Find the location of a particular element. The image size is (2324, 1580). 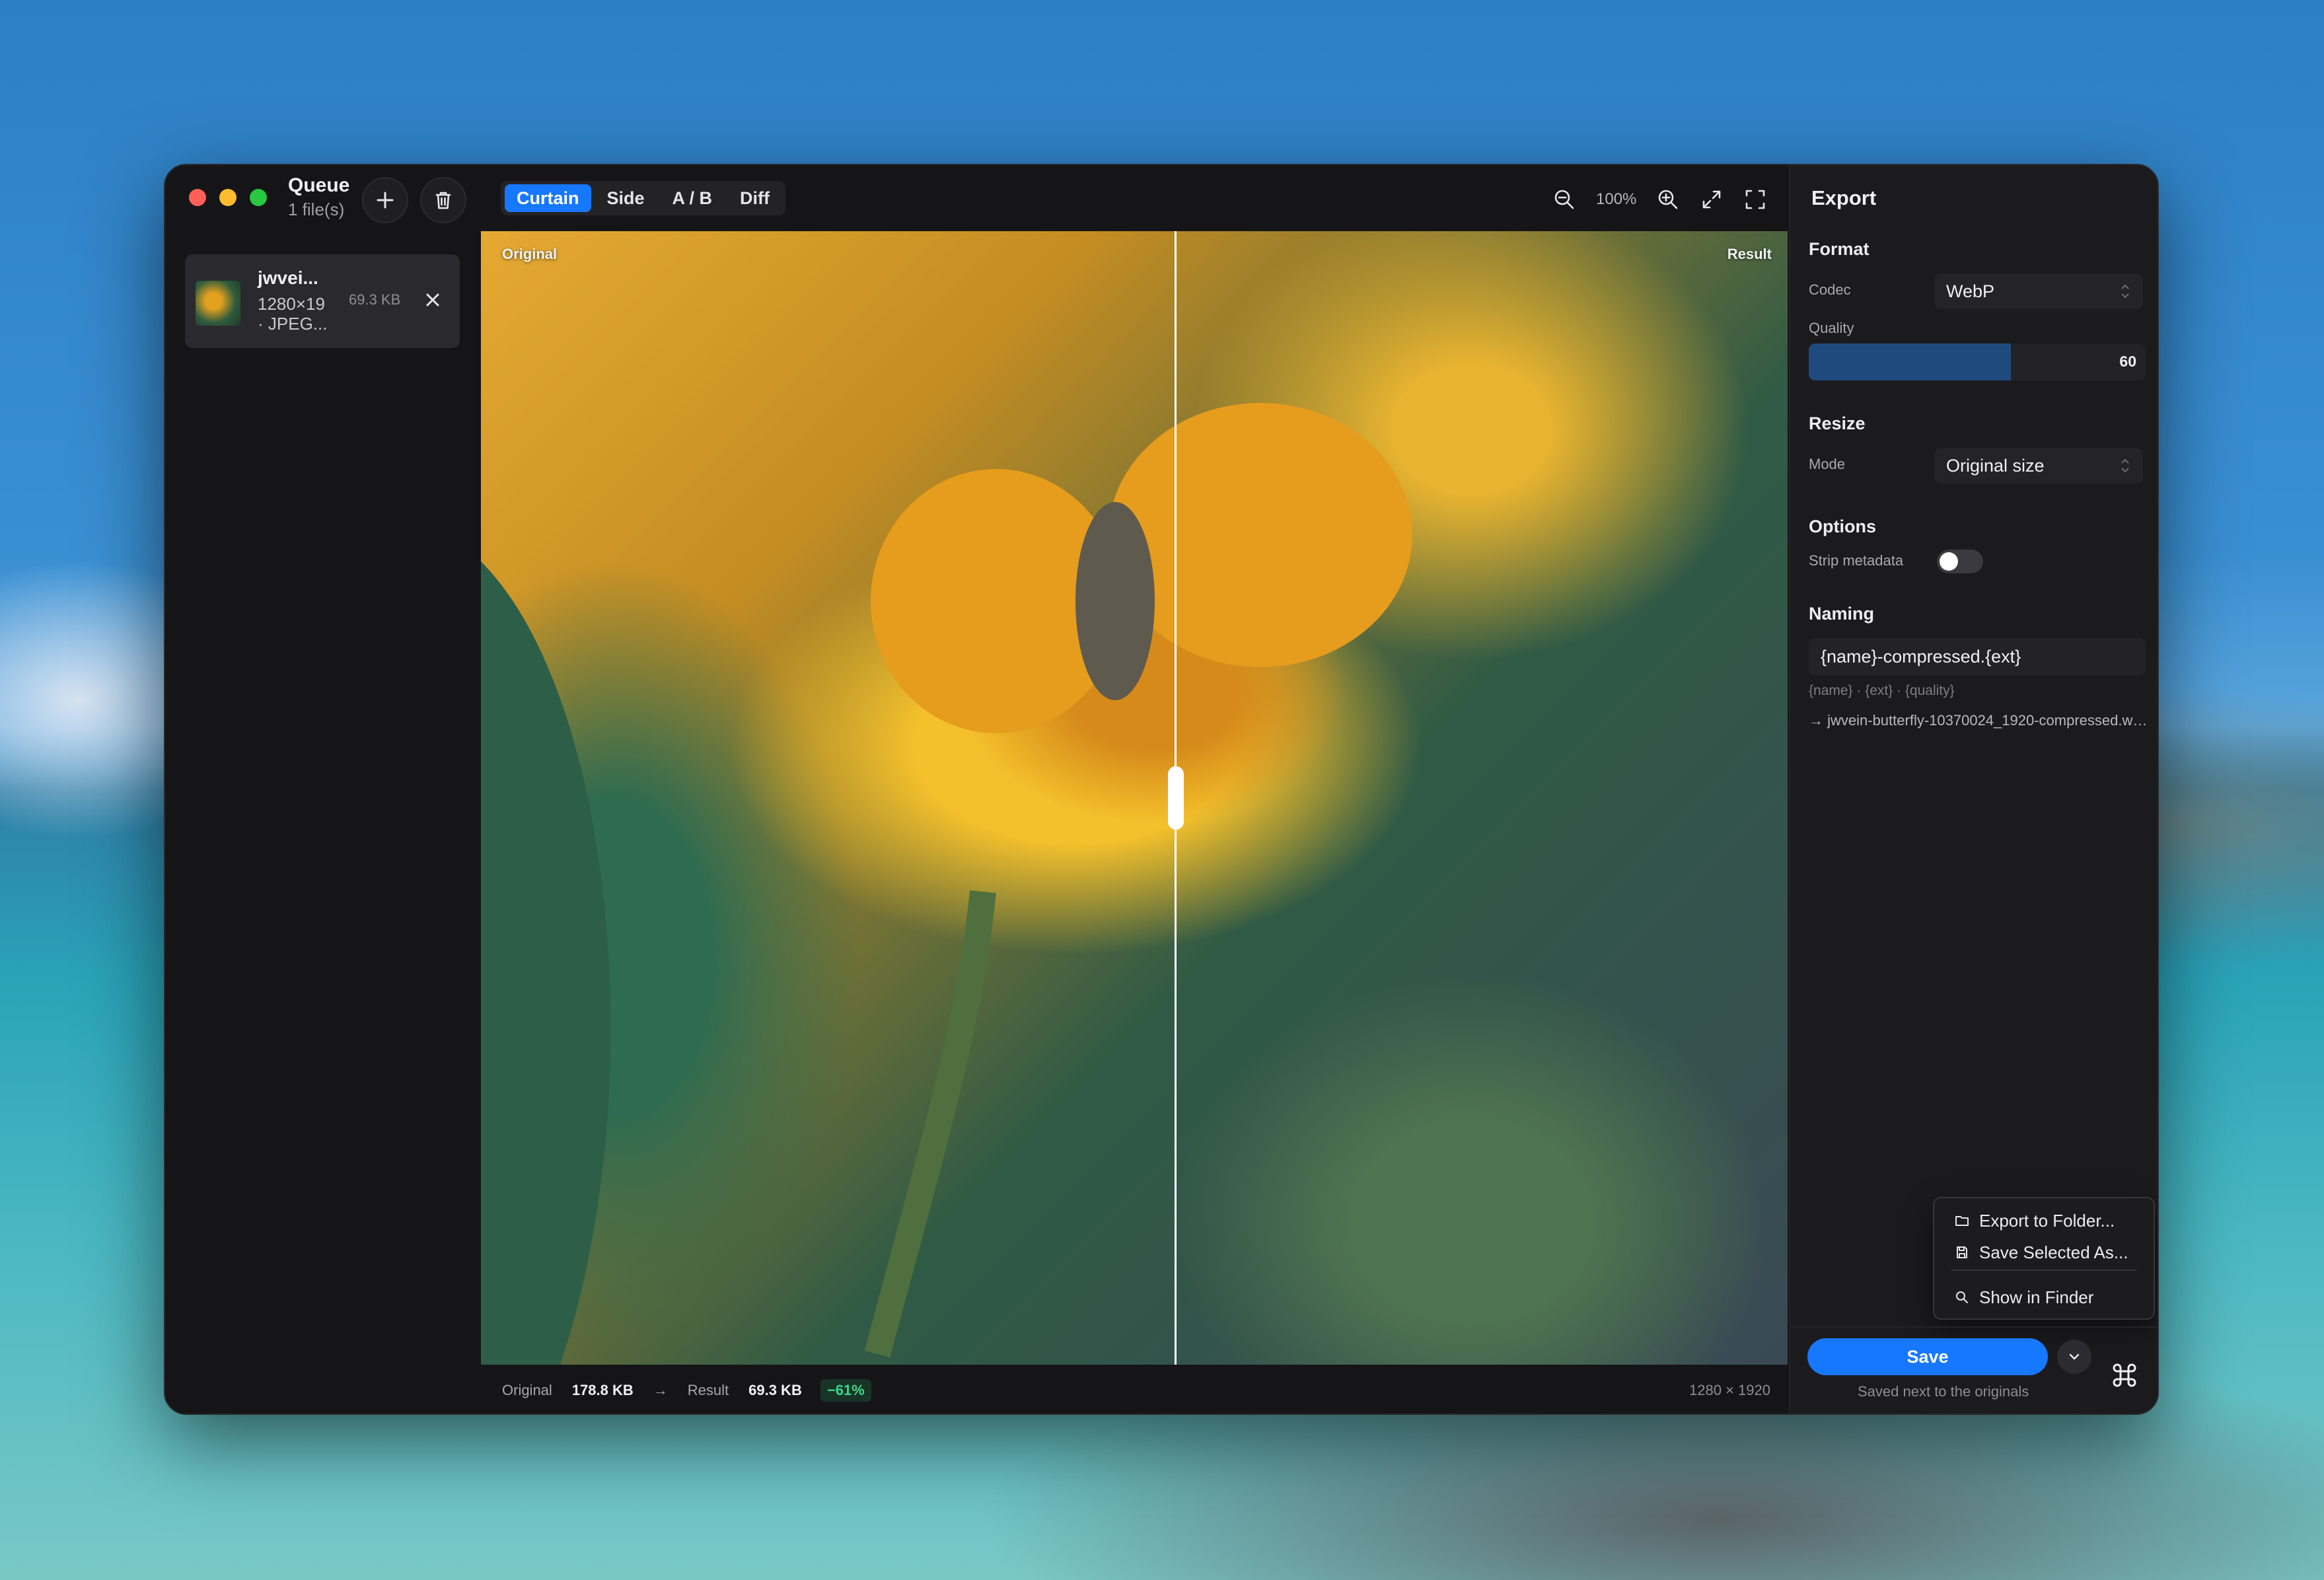

export-title: Export is located at coordinates (1844, 197).